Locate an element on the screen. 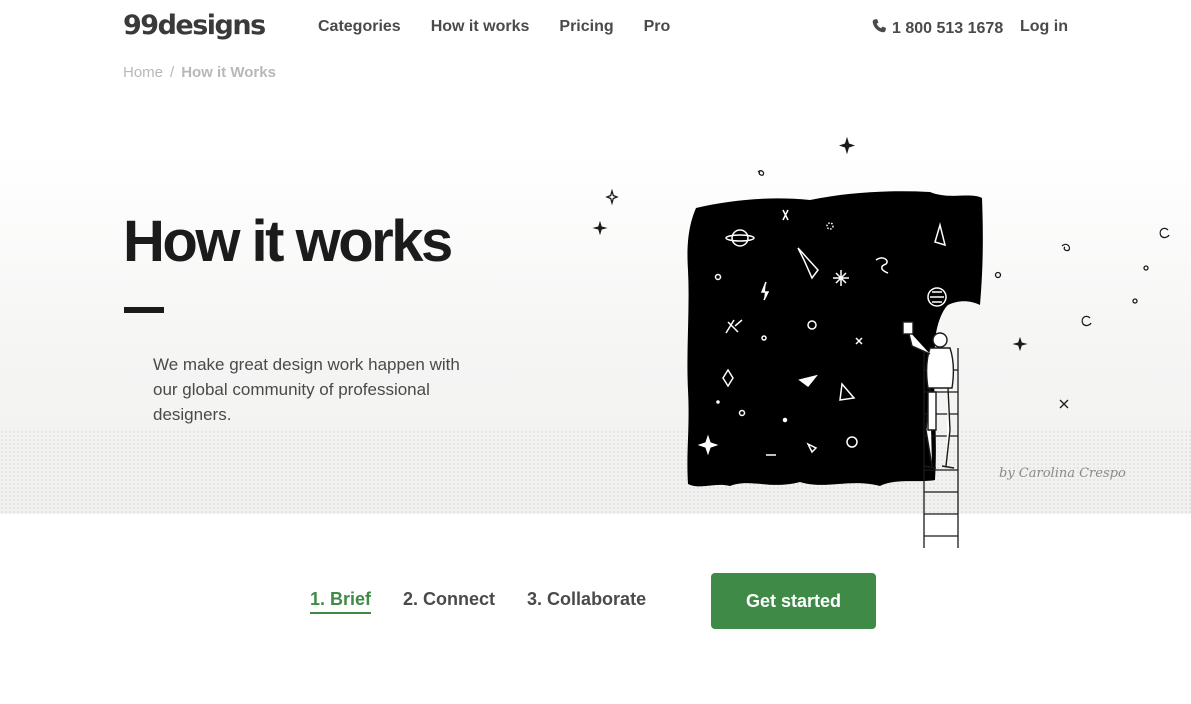  brand-logo: 99designs is located at coordinates (194, 25).